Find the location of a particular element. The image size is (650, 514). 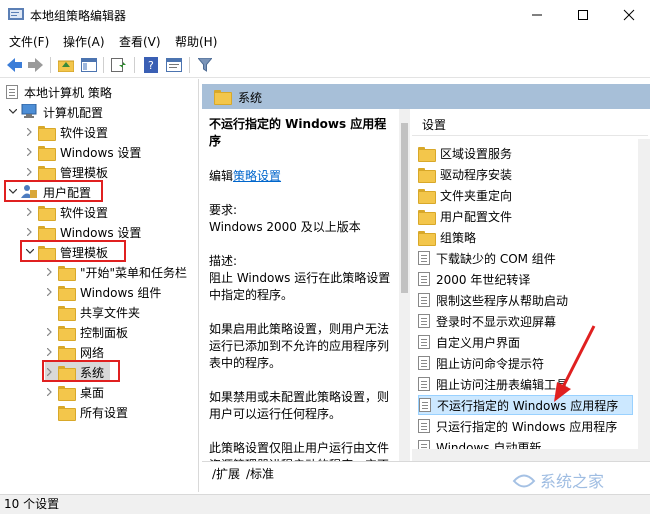

list-vertical-scrollbar is located at coordinates (644, 300).